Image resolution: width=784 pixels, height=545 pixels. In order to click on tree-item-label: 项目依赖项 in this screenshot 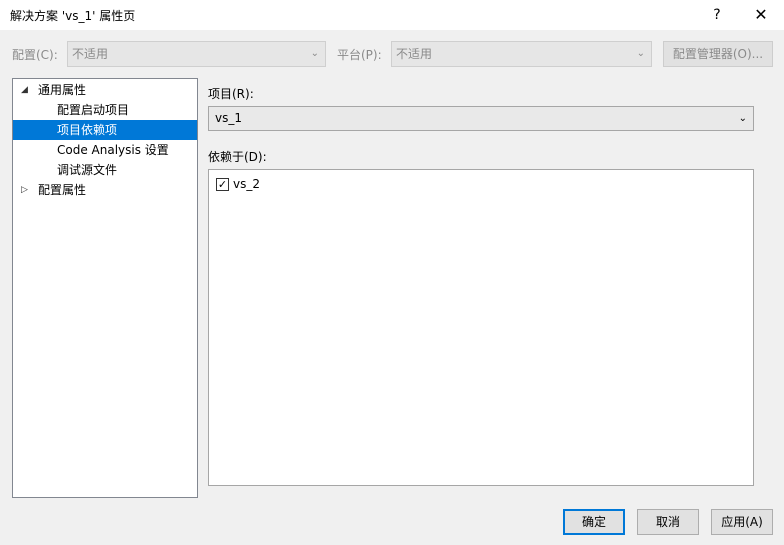, I will do `click(87, 130)`.